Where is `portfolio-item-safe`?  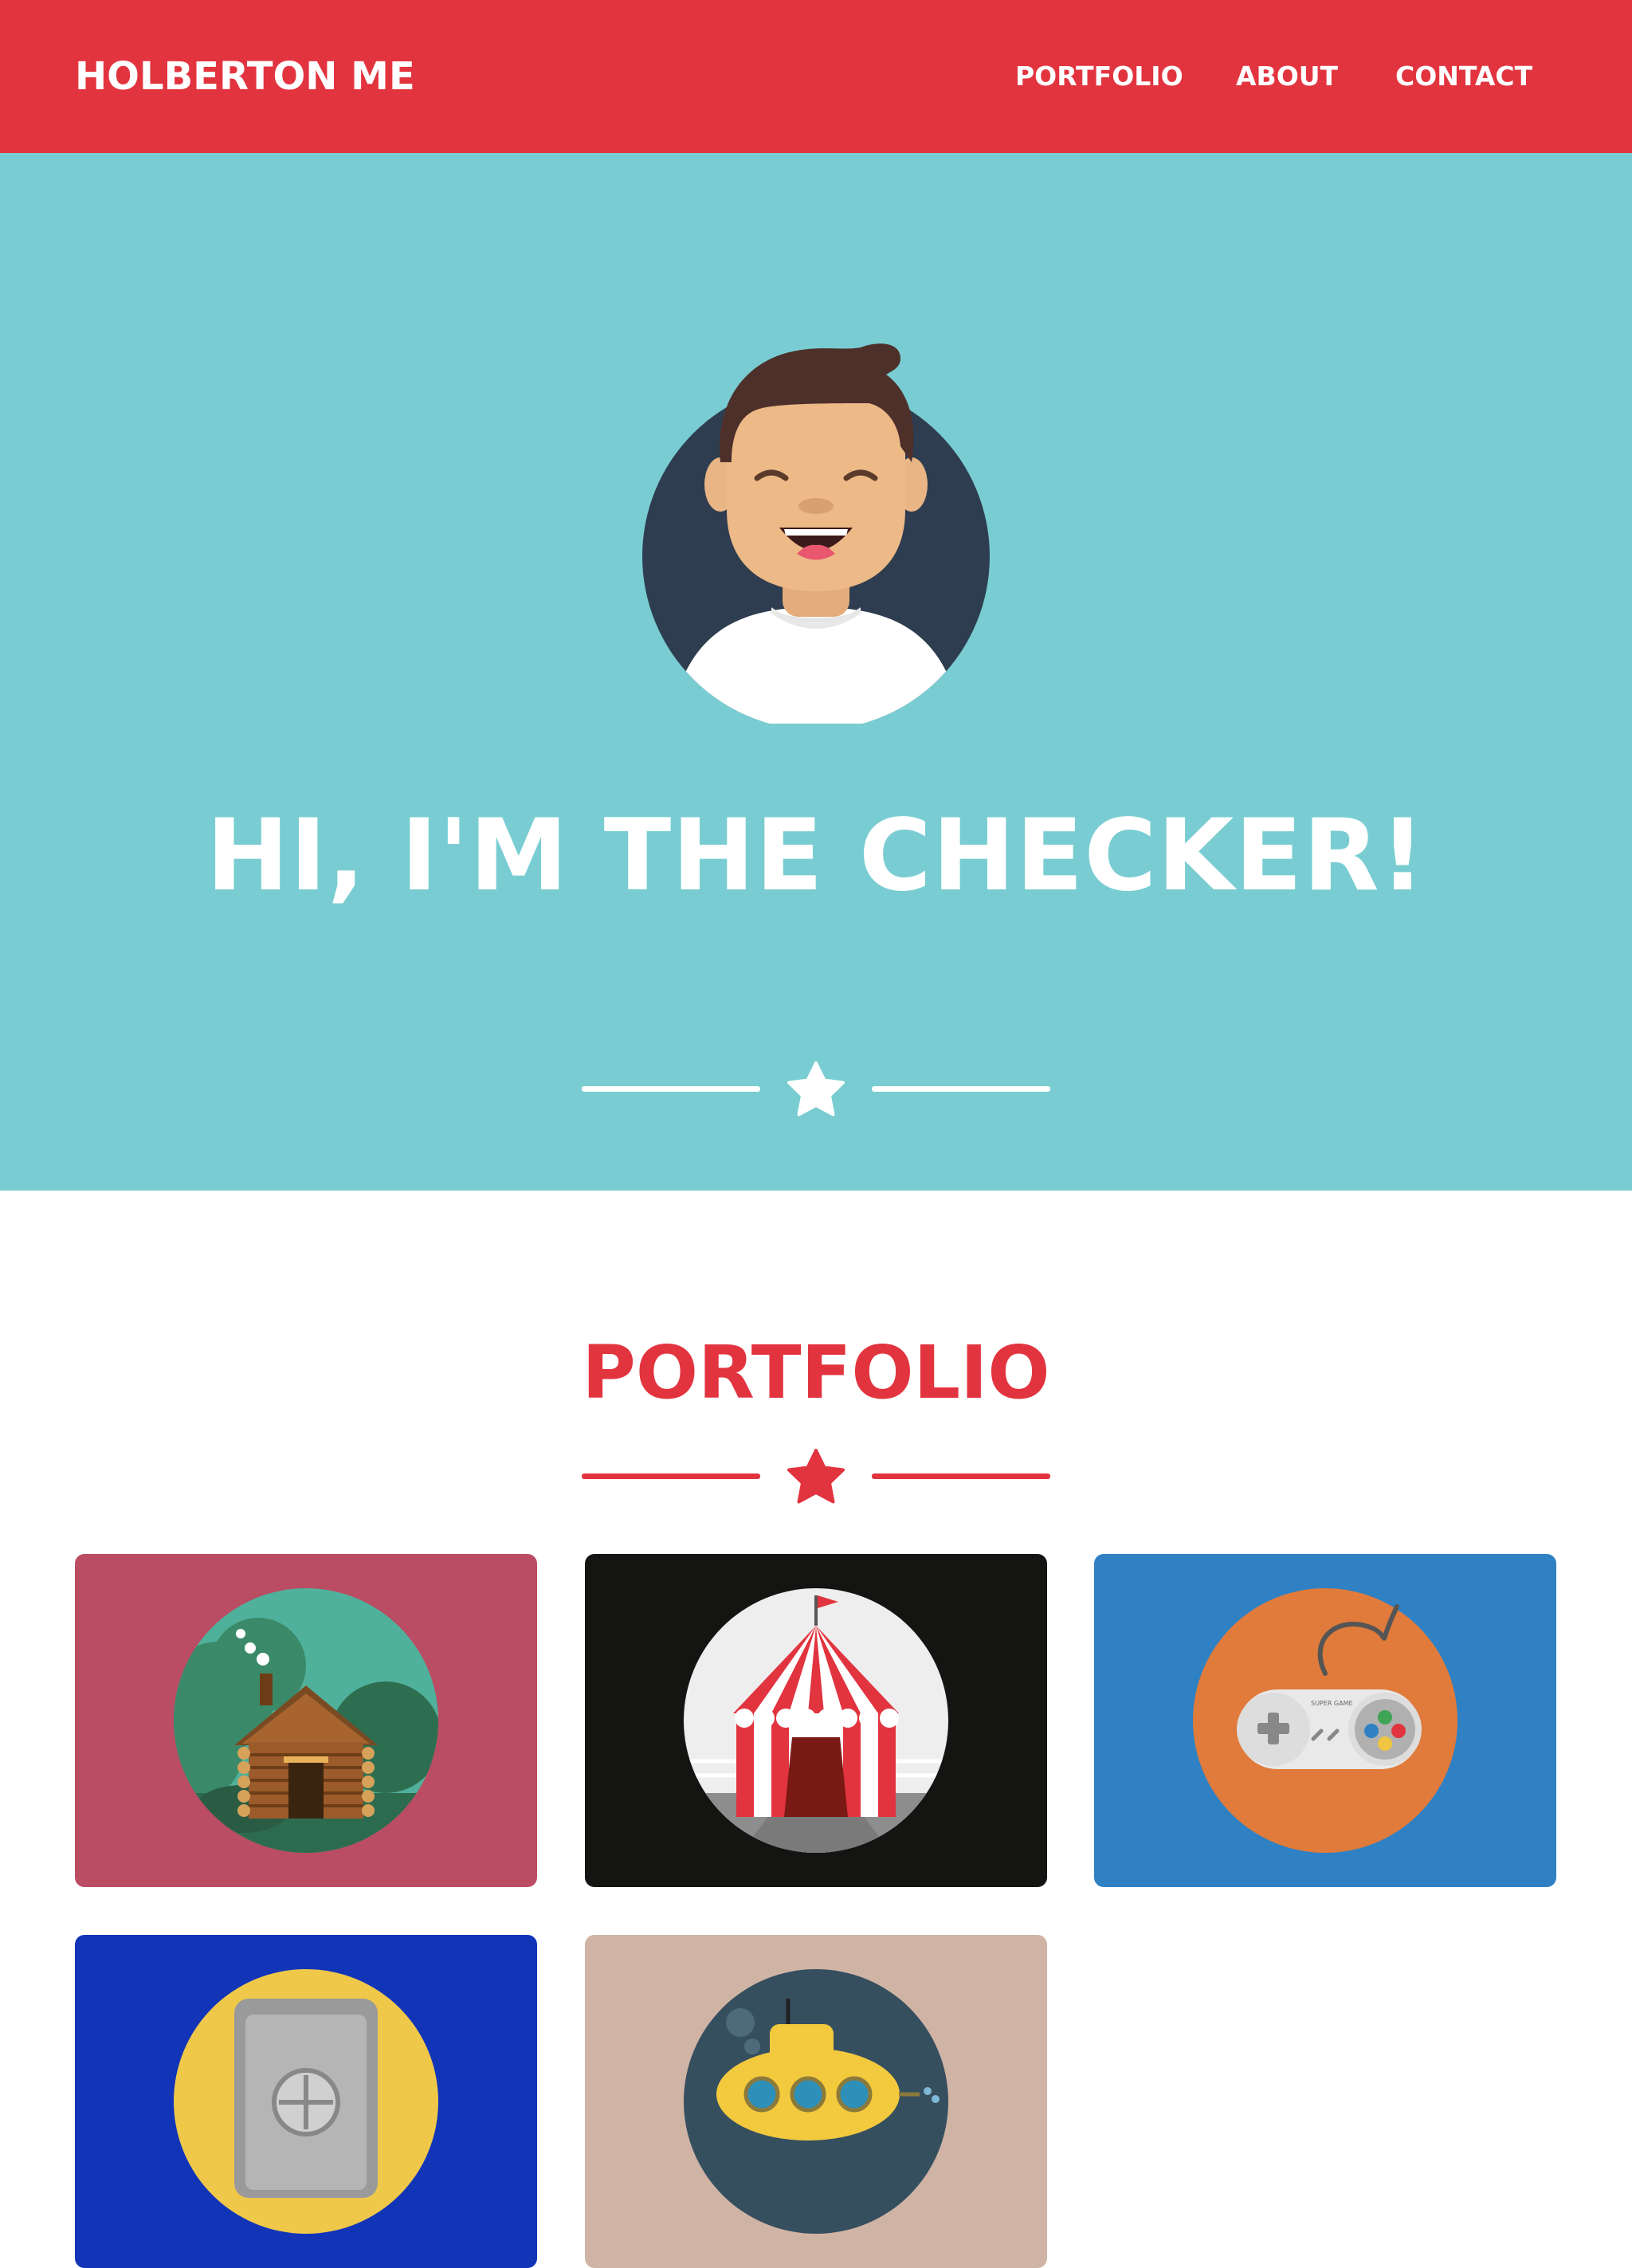
portfolio-item-safe is located at coordinates (306, 2101).